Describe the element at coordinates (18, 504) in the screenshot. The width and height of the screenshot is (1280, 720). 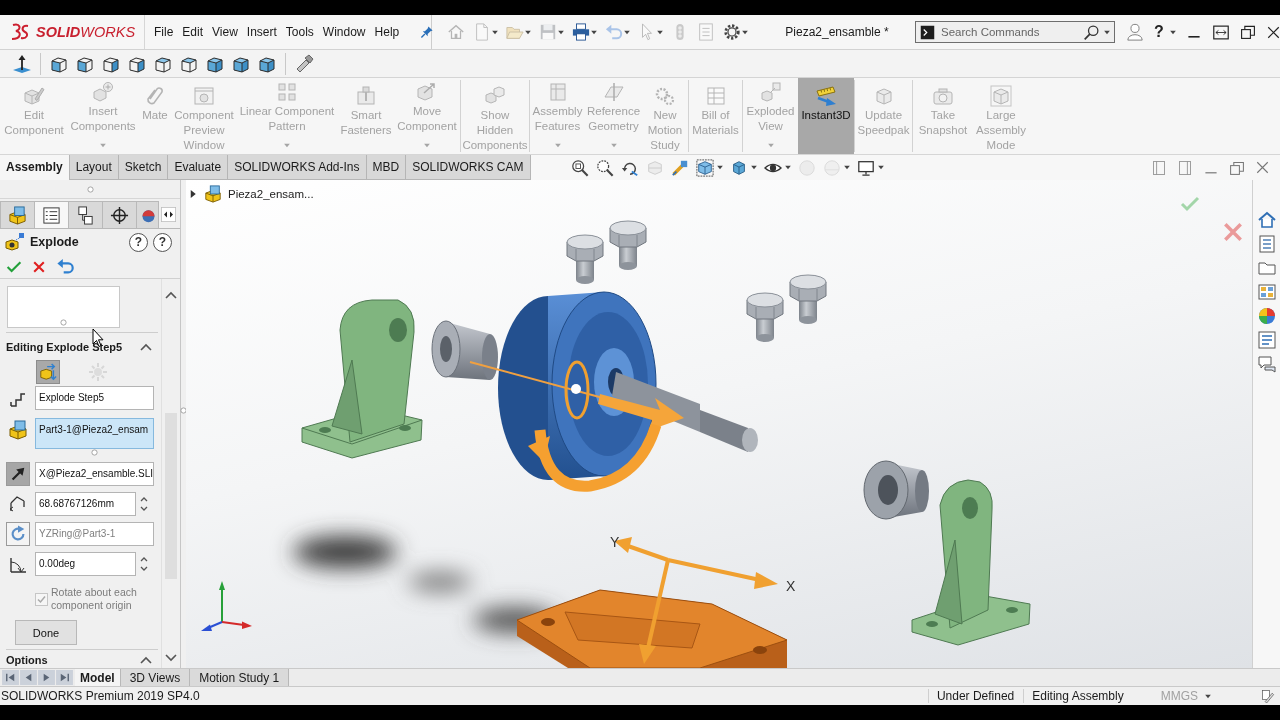
I see `distance-icon` at that location.